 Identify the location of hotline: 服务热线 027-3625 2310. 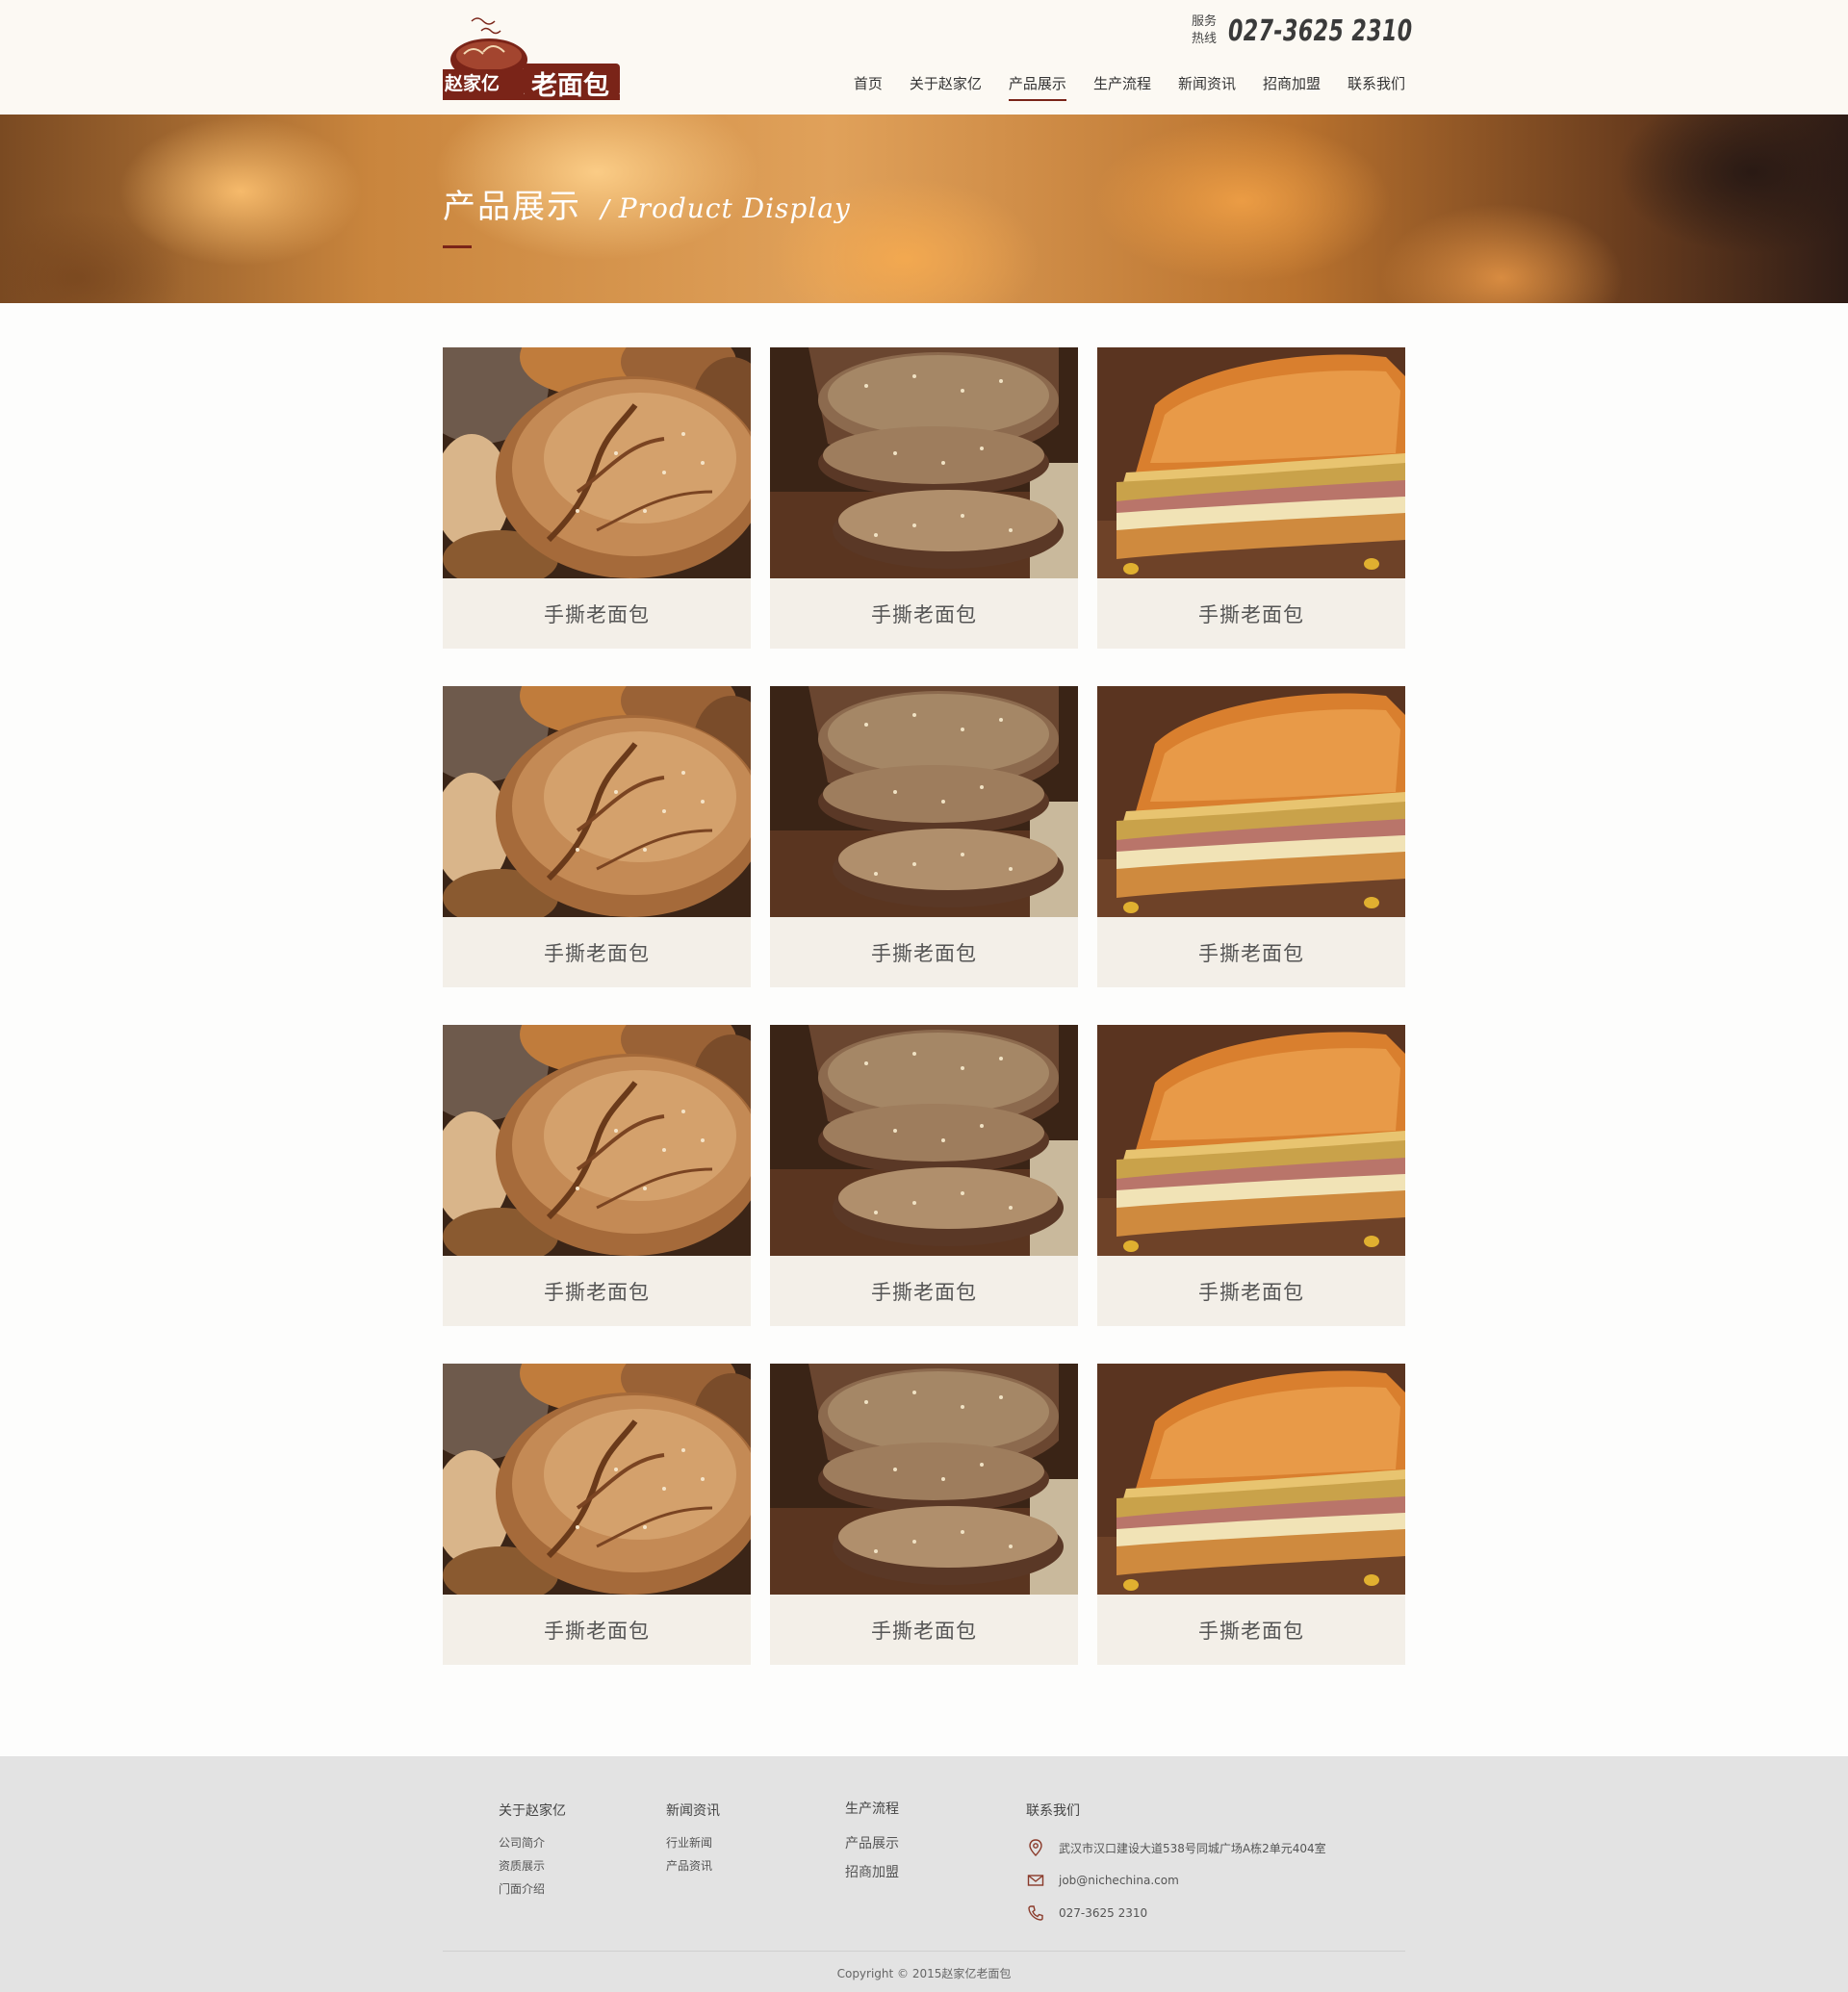
(1322, 31).